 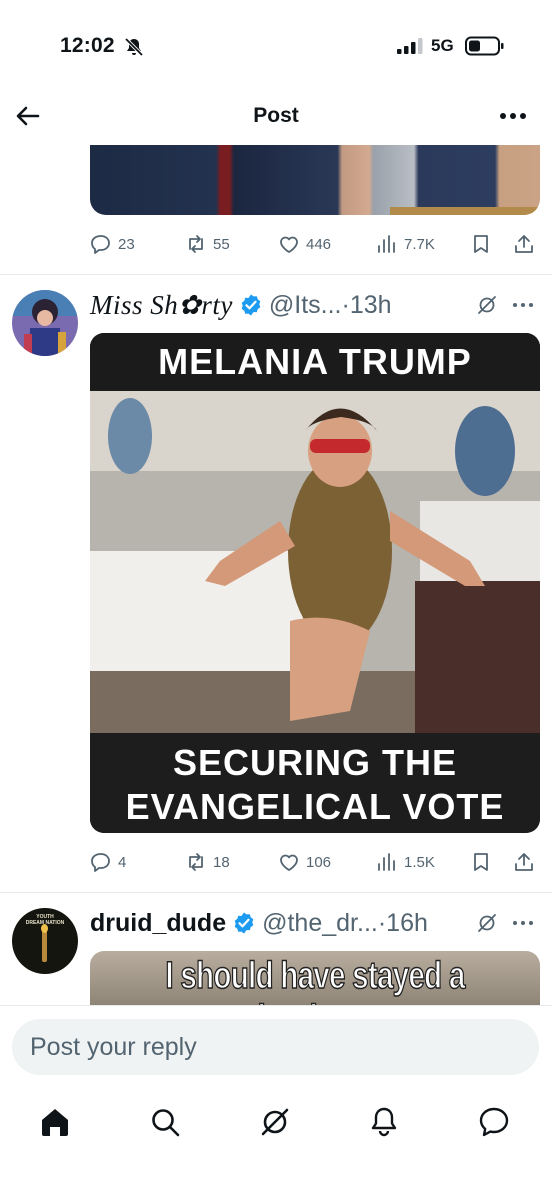 I want to click on home-icon, so click(x=55, y=1122).